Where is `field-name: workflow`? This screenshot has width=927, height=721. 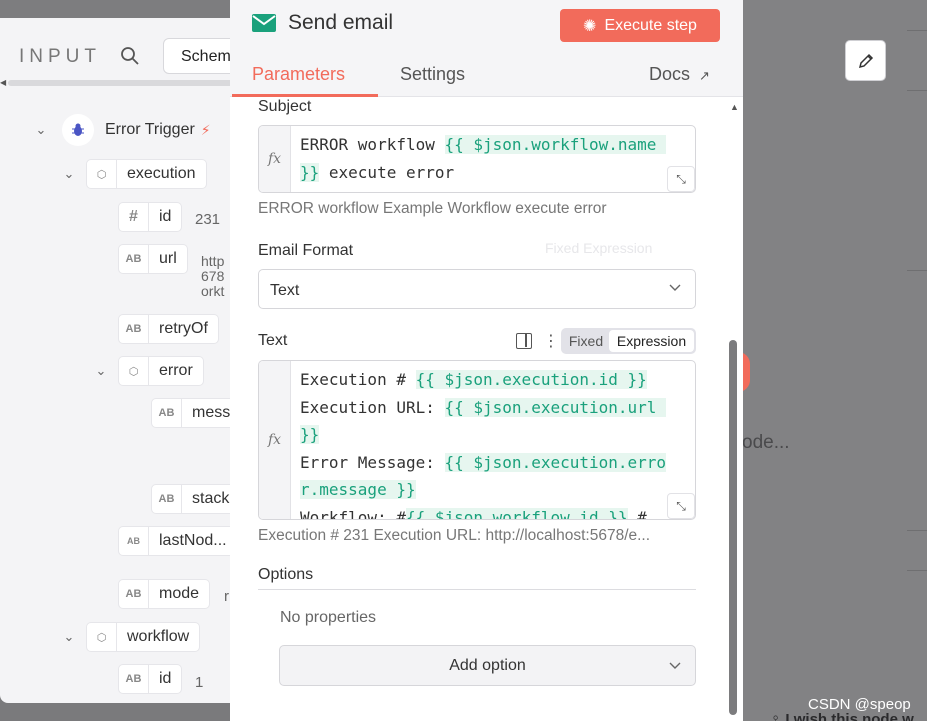 field-name: workflow is located at coordinates (158, 636).